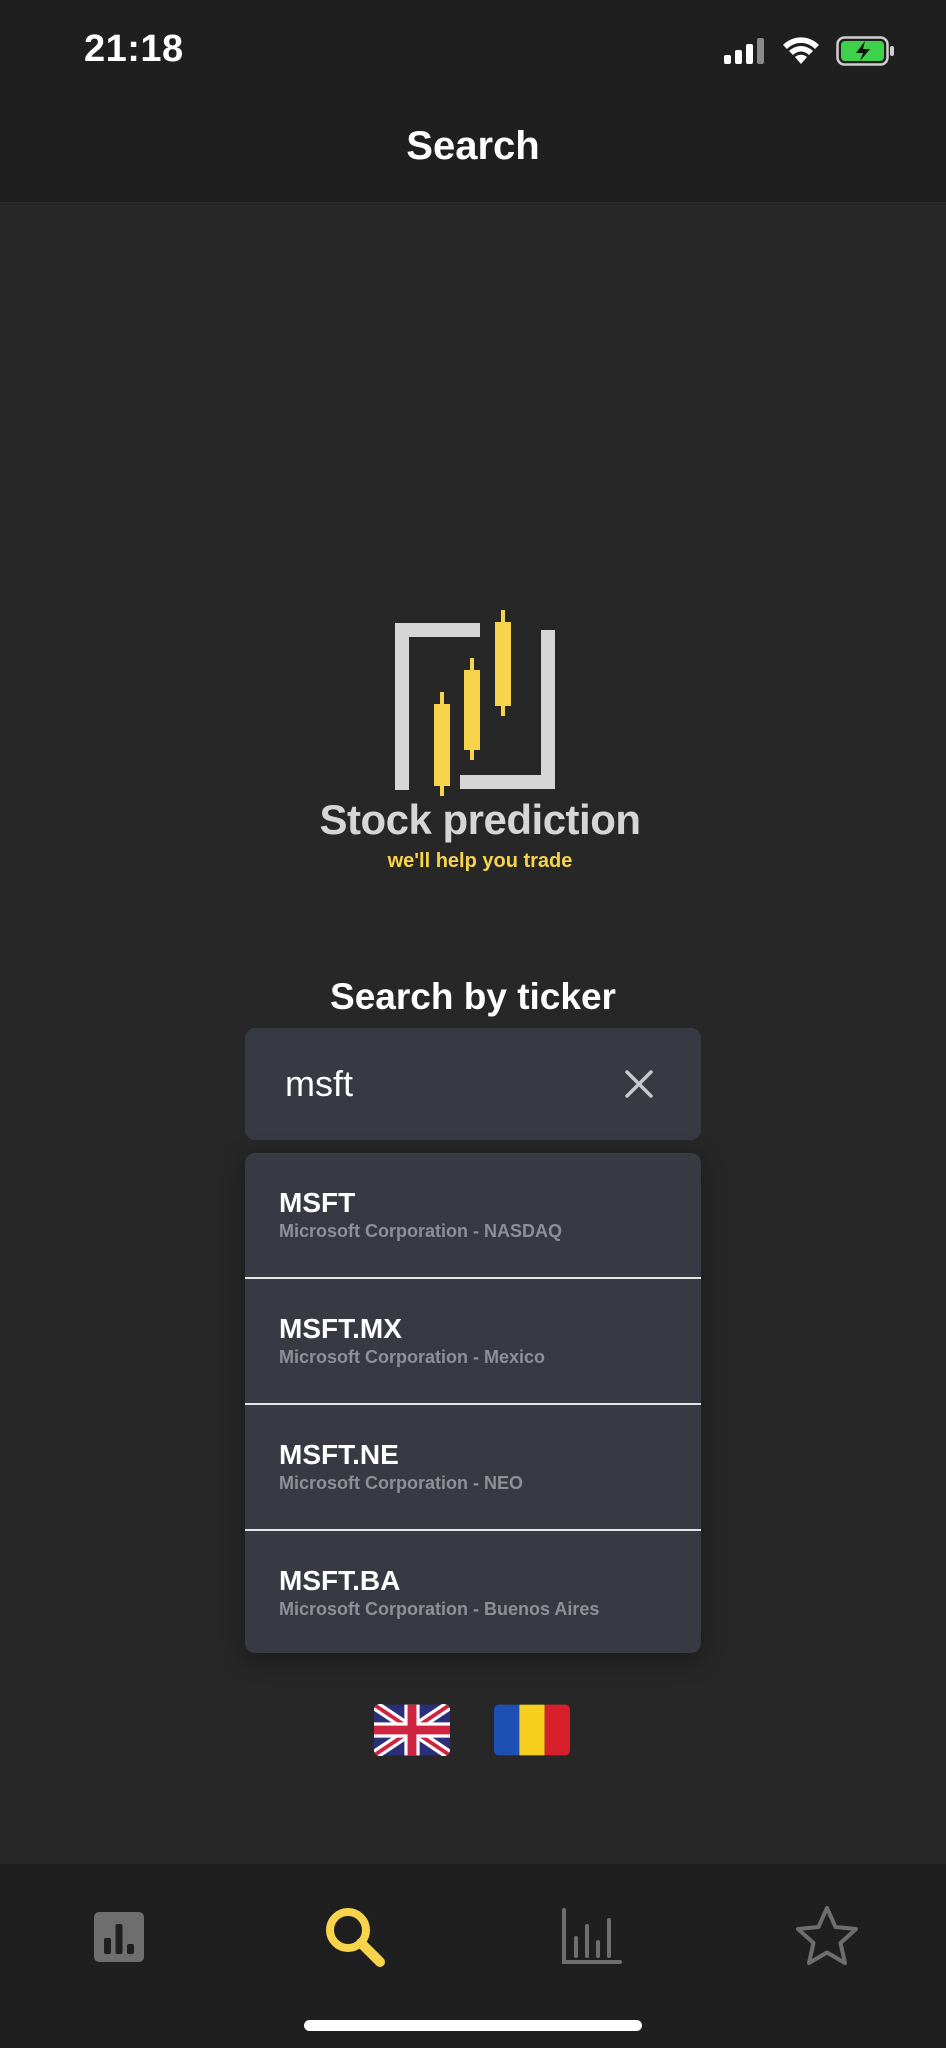 Image resolution: width=946 pixels, height=2048 pixels. I want to click on uk-flag-button, so click(412, 1730).